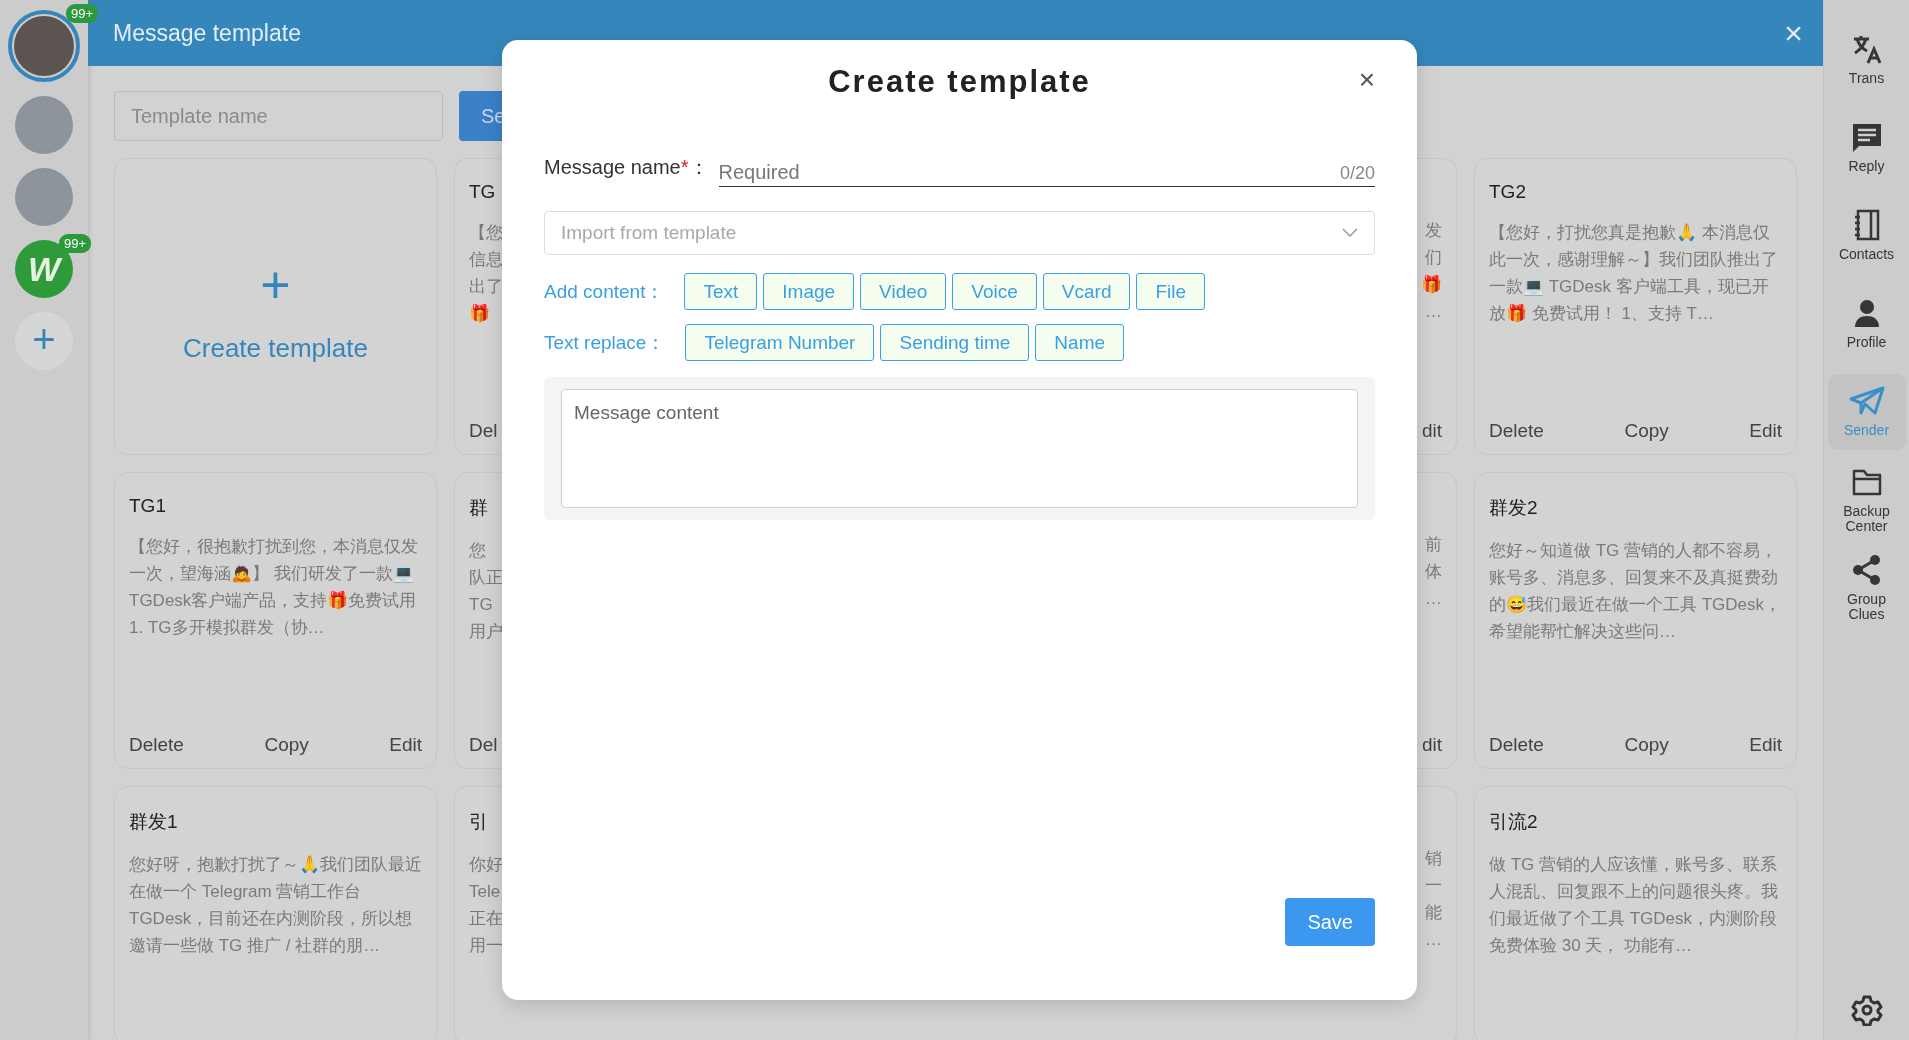 This screenshot has height=1040, width=1909. What do you see at coordinates (485, 578) in the screenshot?
I see `template-preview: 队正` at bounding box center [485, 578].